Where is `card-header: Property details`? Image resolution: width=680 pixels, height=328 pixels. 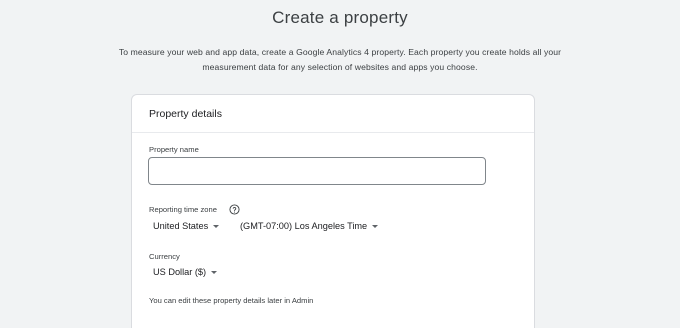 card-header: Property details is located at coordinates (333, 114).